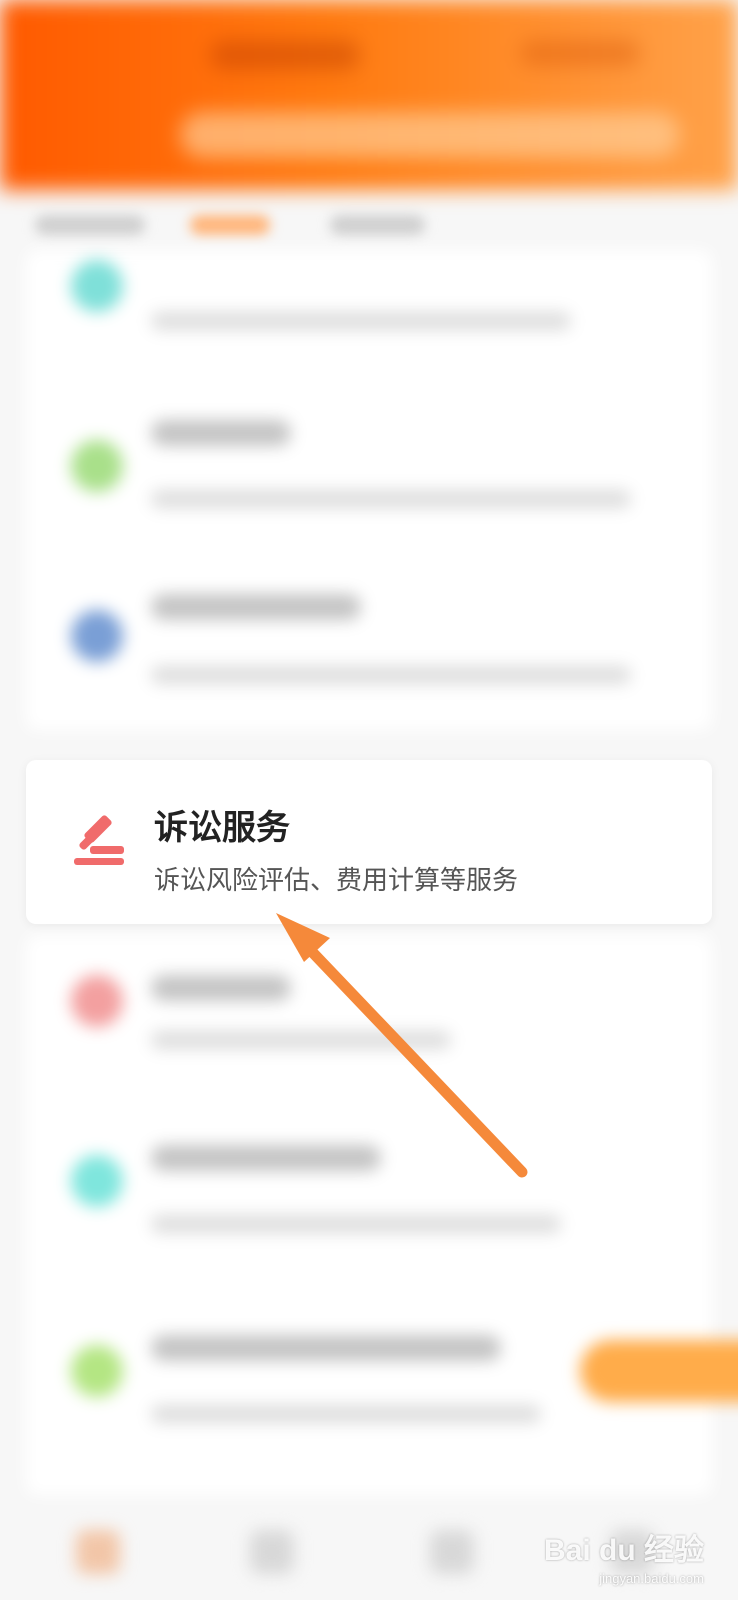 The height and width of the screenshot is (1600, 738). Describe the element at coordinates (285, 55) in the screenshot. I see `header-title` at that location.